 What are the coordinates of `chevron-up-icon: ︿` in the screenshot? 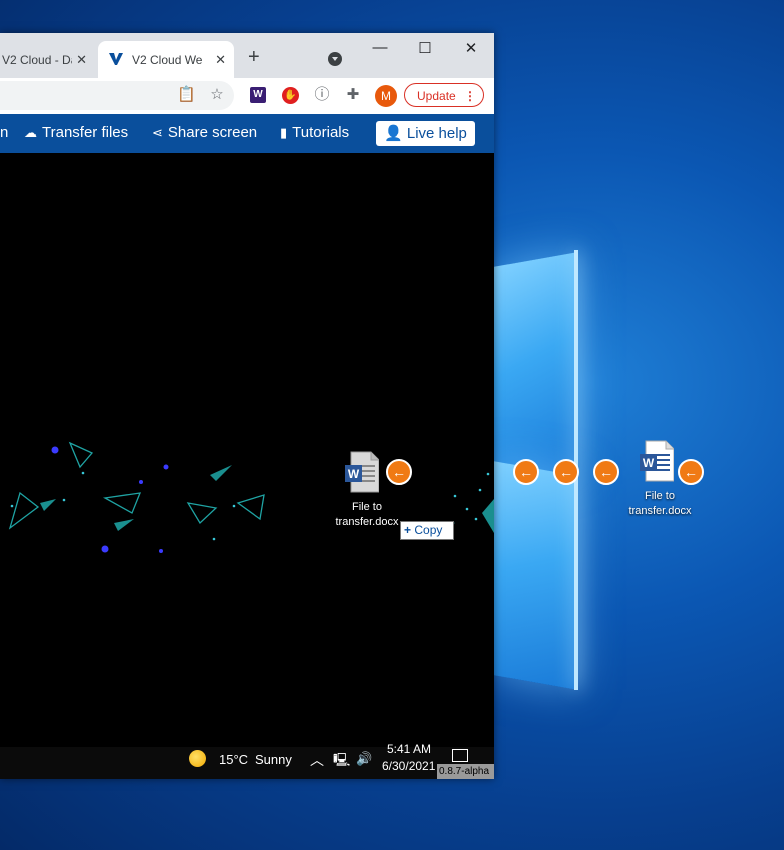 It's located at (317, 760).